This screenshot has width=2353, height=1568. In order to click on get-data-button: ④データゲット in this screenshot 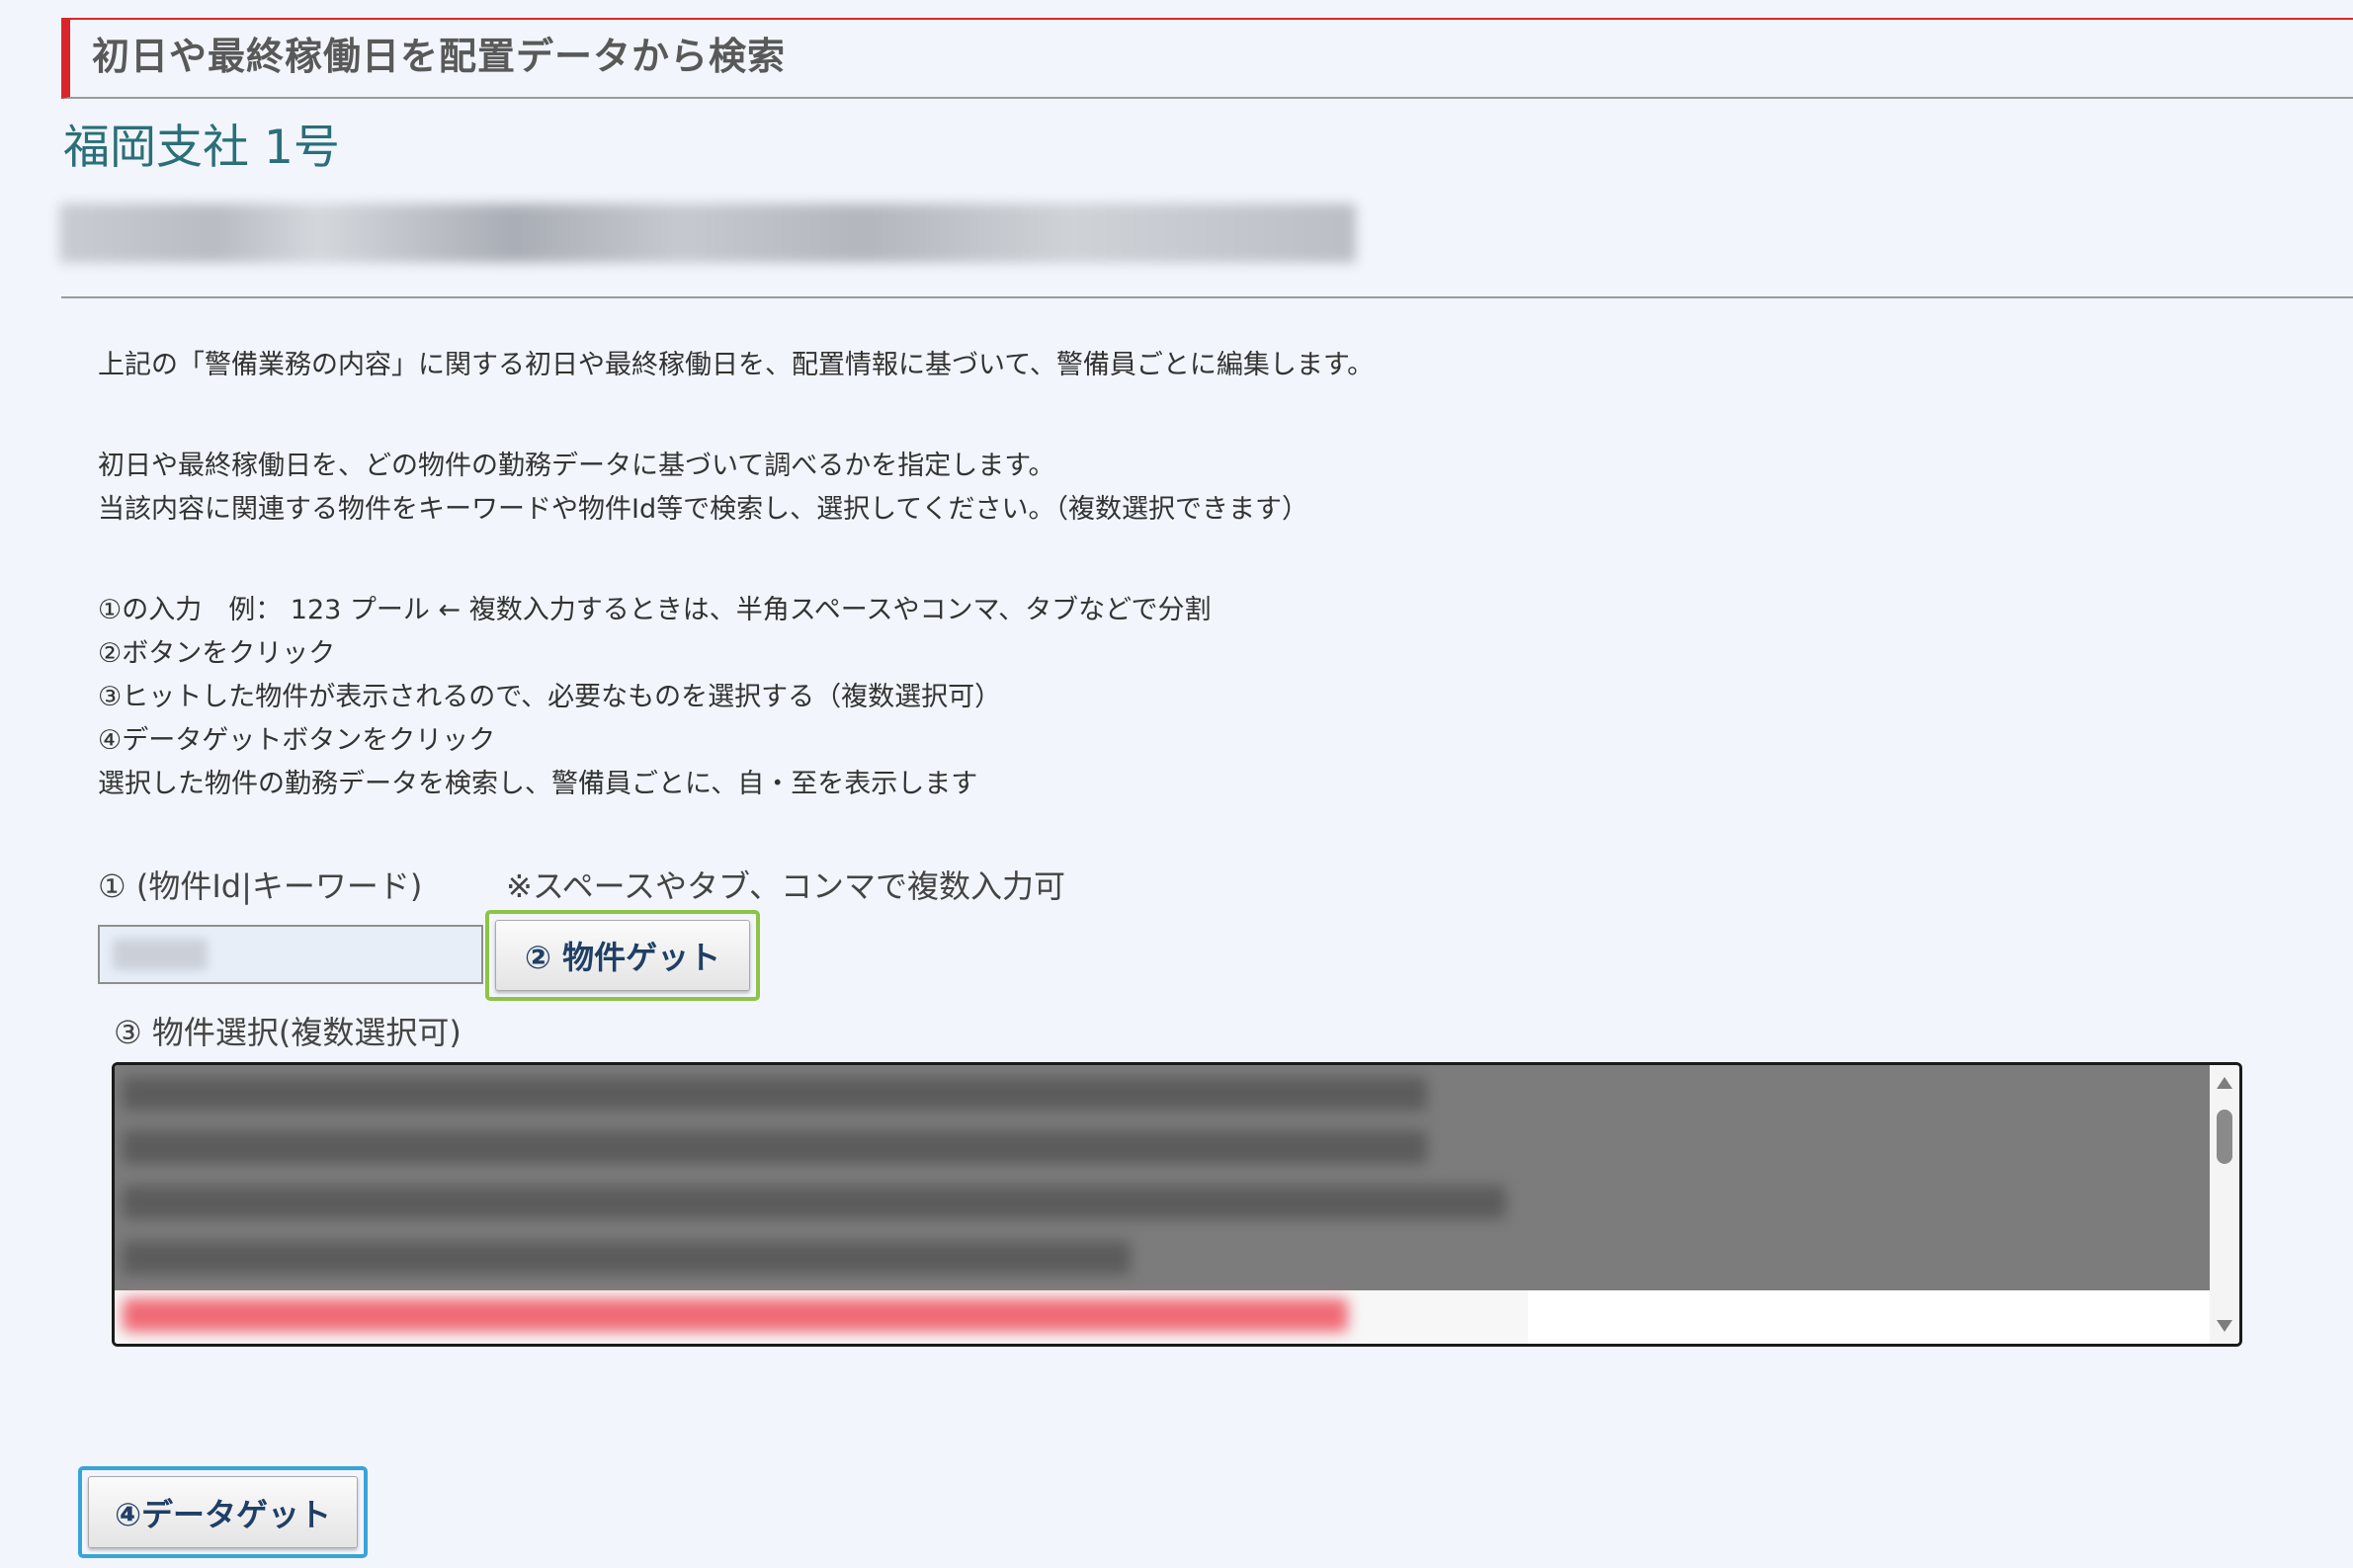, I will do `click(223, 1512)`.